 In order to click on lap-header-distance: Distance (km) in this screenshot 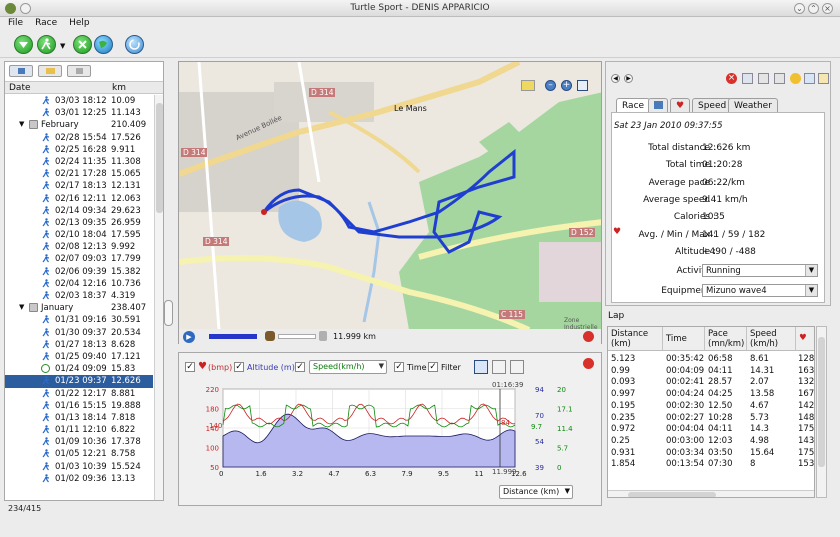, I will do `click(635, 339)`.